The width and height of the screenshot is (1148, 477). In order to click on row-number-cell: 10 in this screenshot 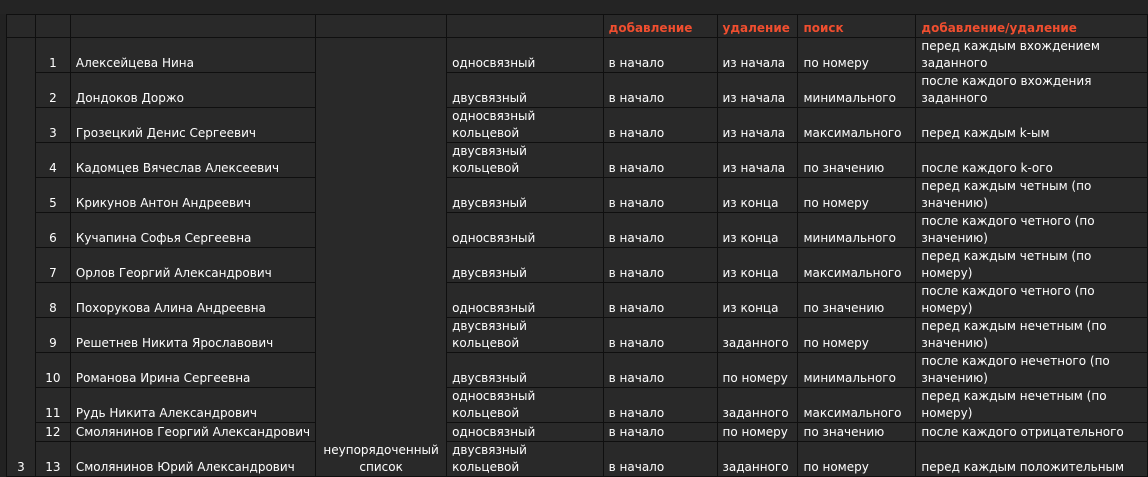, I will do `click(52, 370)`.